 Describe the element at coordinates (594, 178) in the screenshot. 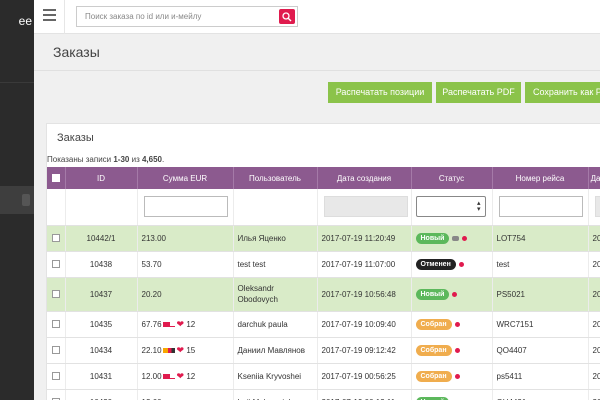

I see `col-date-truncated: Да` at that location.